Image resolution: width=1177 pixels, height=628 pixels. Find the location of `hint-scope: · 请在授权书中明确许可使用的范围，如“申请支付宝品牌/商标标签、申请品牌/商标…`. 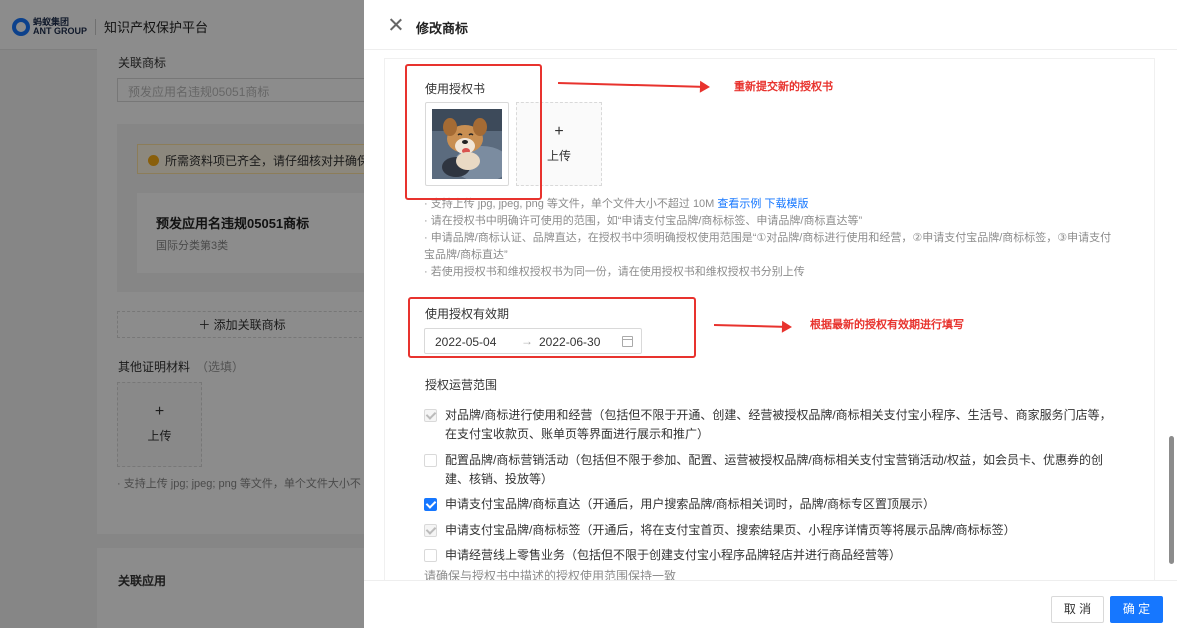

hint-scope: · 请在授权书中明确许可使用的范围，如“申请支付宝品牌/商标标签、申请品牌/商标… is located at coordinates (643, 221).